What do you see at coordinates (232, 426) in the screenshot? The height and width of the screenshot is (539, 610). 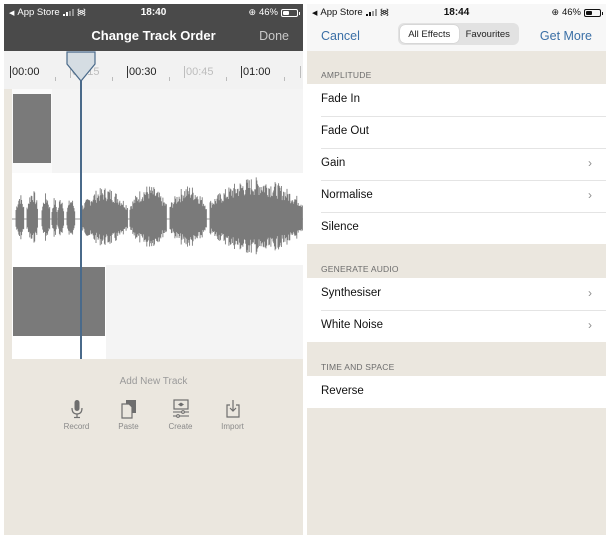 I see `import-label: Import` at bounding box center [232, 426].